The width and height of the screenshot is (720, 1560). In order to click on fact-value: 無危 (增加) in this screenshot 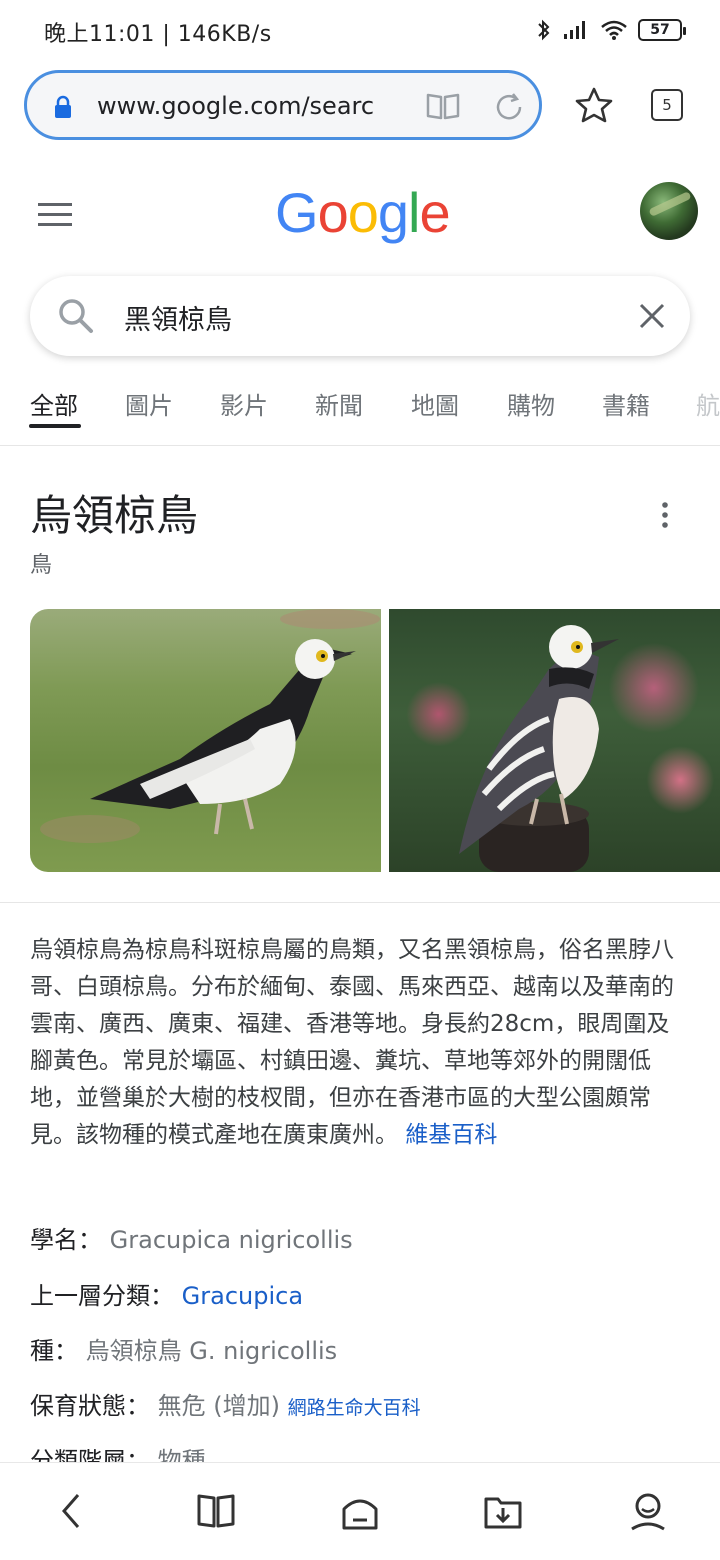, I will do `click(218, 1406)`.